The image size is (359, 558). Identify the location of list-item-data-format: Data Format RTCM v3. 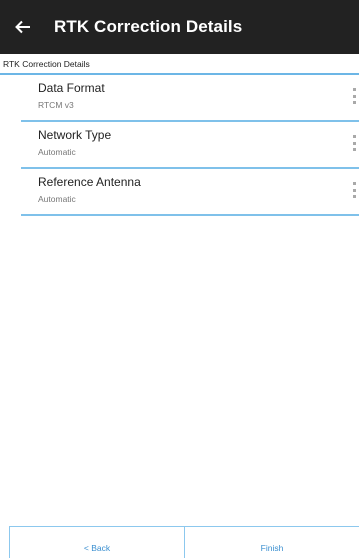
(190, 98).